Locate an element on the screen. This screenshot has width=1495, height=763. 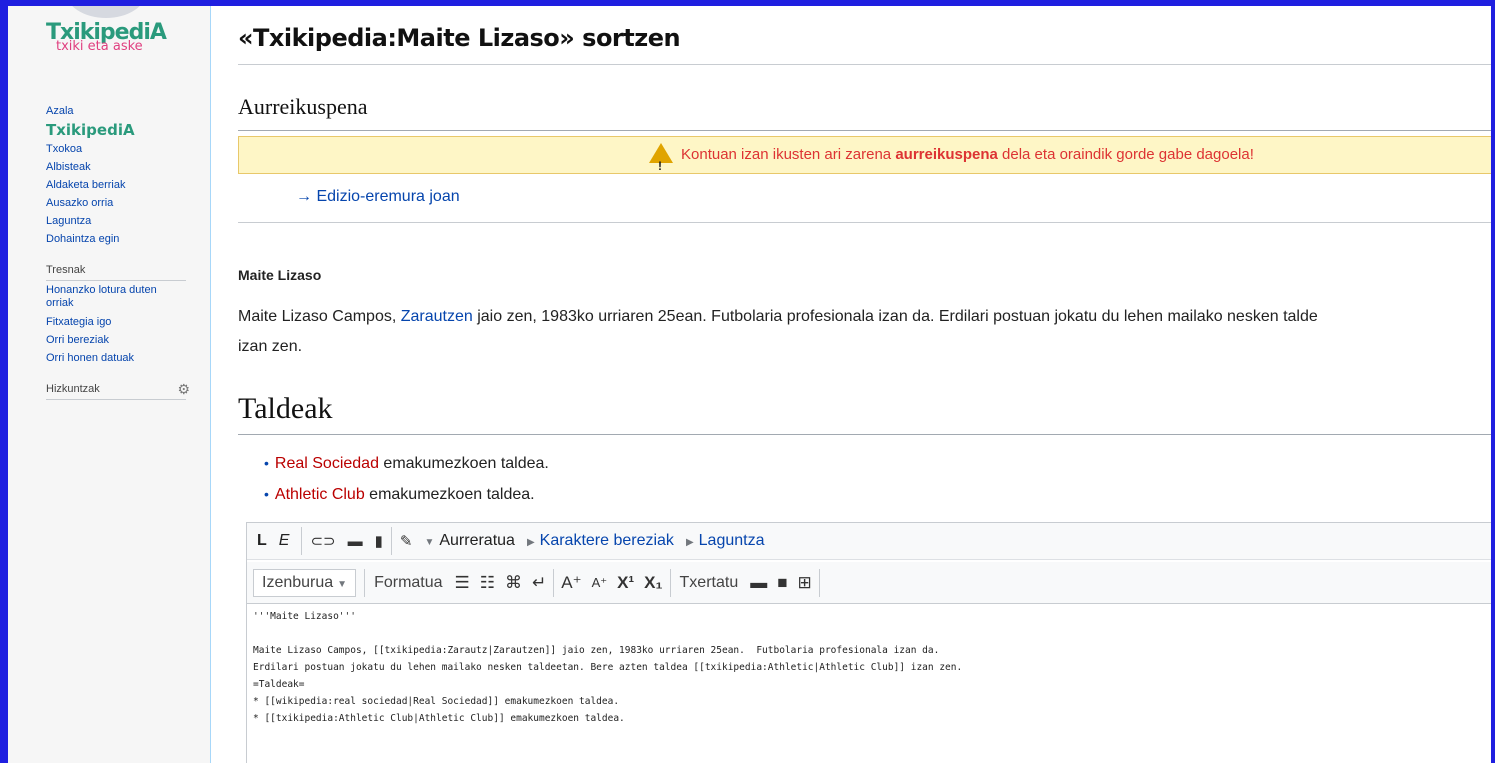
warning-text-start: Kontuan izan ikusten ari zarena is located at coordinates (788, 154).